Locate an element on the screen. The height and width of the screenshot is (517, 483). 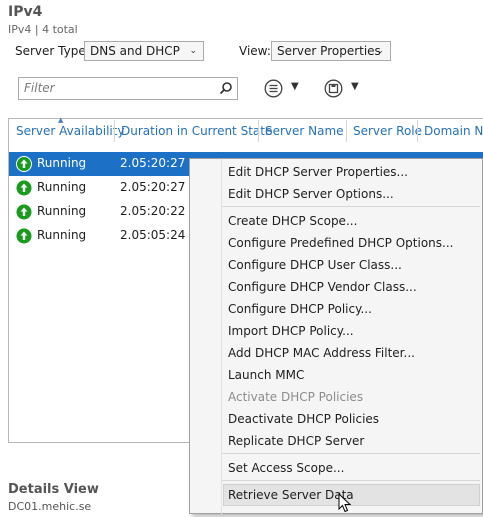
menu-gutter is located at coordinates (221, 336).